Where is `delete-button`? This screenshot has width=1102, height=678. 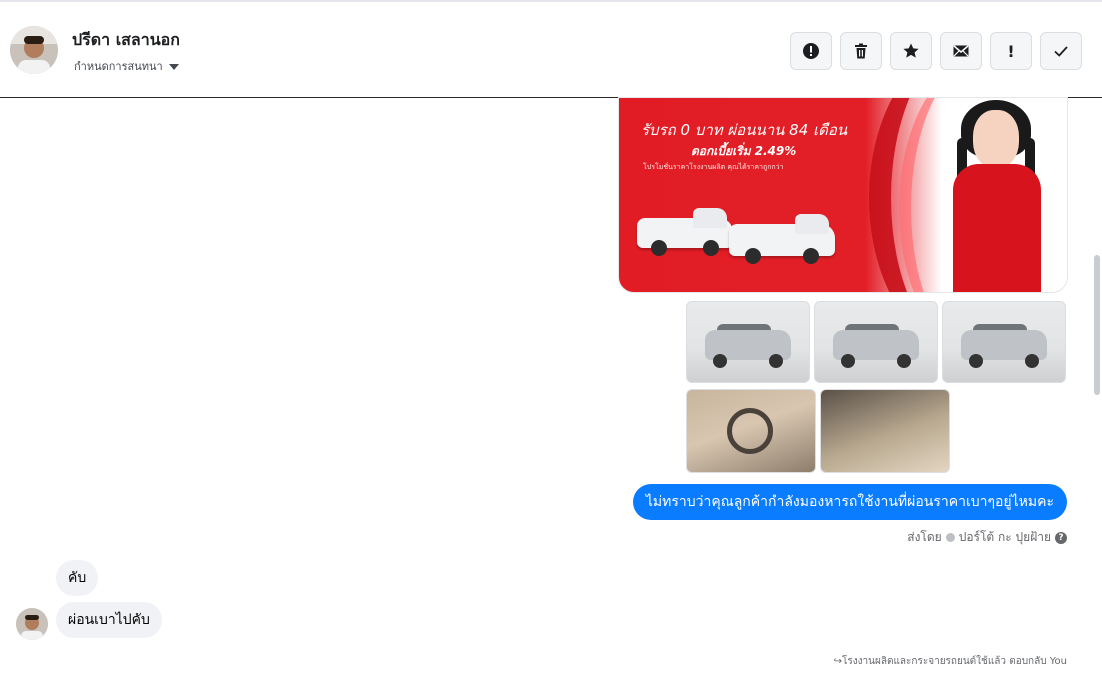
delete-button is located at coordinates (861, 51).